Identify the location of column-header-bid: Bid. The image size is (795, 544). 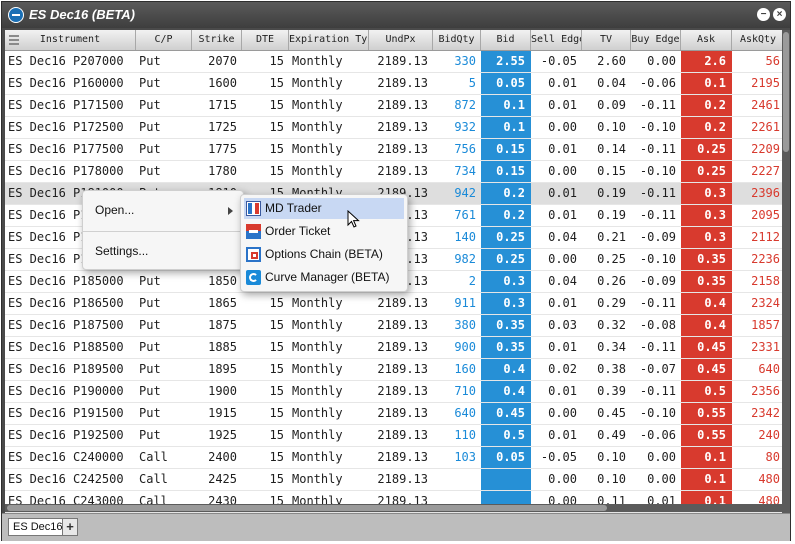
(506, 40).